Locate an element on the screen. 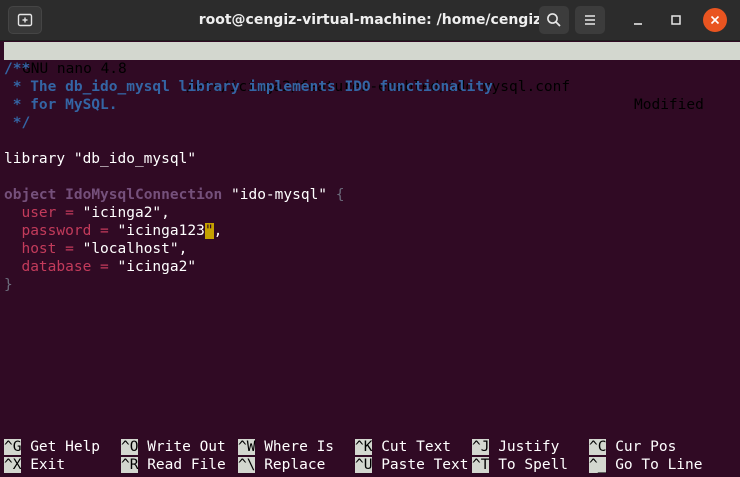 The width and height of the screenshot is (740, 477). hamburger-menu-icon is located at coordinates (590, 20).